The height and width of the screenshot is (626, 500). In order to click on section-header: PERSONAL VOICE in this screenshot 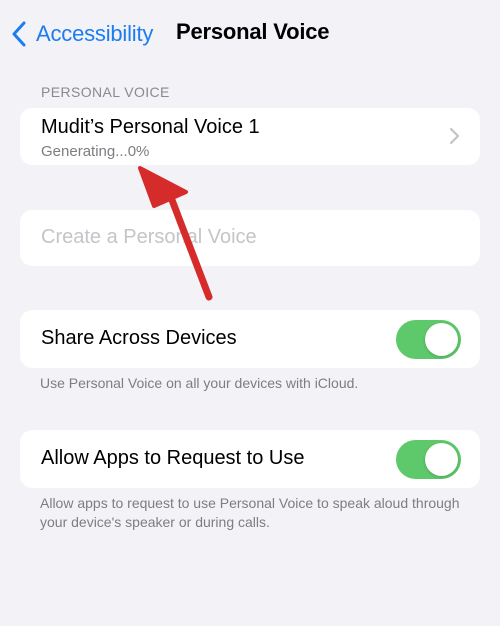, I will do `click(105, 92)`.